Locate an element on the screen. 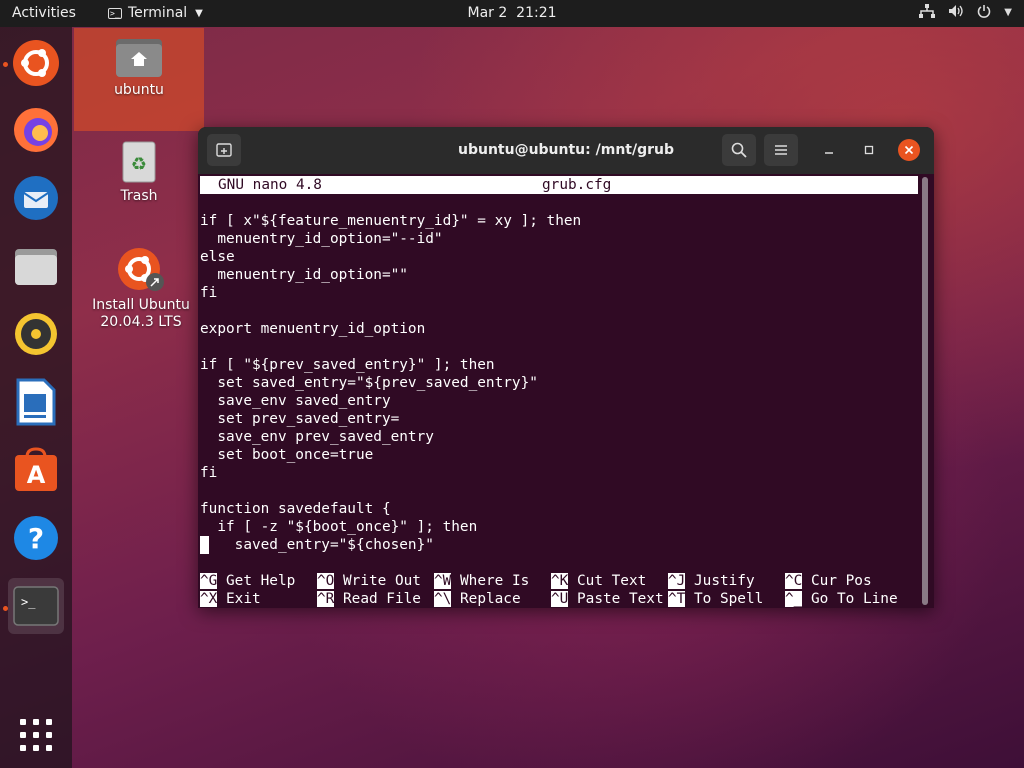 The width and height of the screenshot is (1024, 768). volume-icon is located at coordinates (956, 13).